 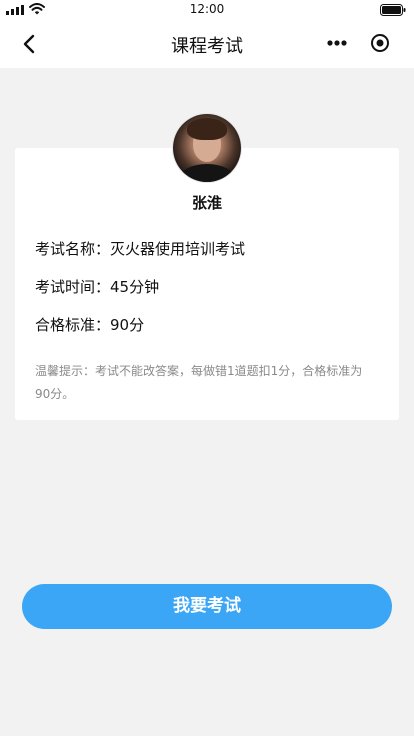 What do you see at coordinates (206, 203) in the screenshot?
I see `user-name: 张淮` at bounding box center [206, 203].